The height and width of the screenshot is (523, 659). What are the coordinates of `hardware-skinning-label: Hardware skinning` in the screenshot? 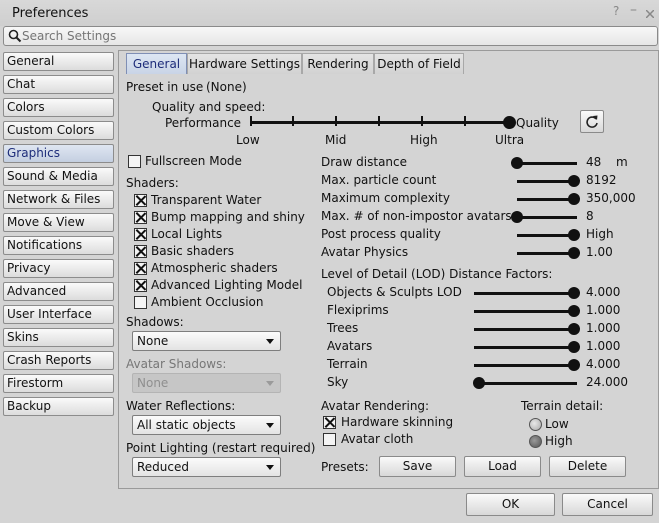 It's located at (397, 422).